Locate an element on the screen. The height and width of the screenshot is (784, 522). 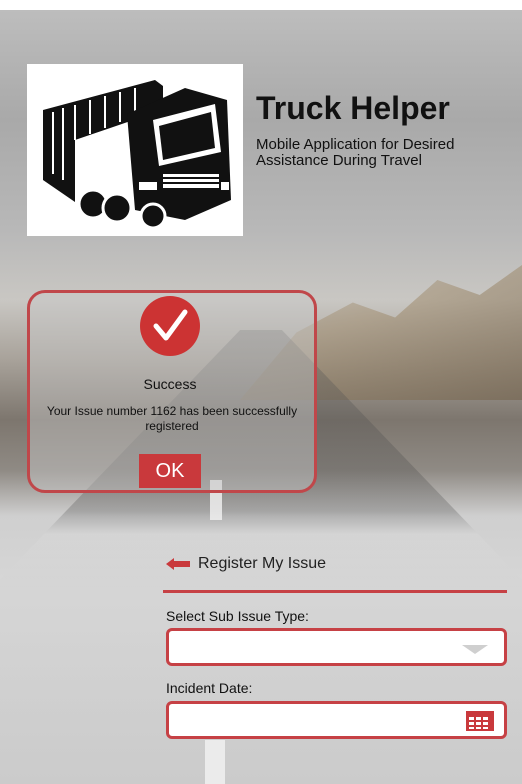
checkmark-icon is located at coordinates (170, 326).